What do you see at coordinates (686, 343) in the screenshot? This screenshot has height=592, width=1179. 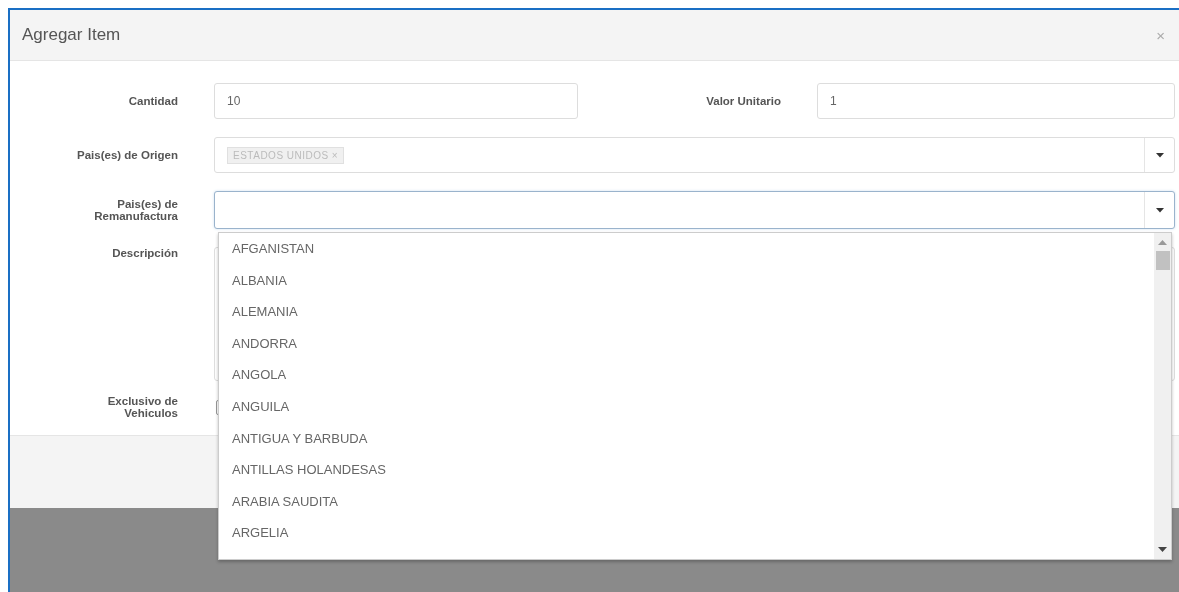 I see `dropdown-option: ANDORRA` at bounding box center [686, 343].